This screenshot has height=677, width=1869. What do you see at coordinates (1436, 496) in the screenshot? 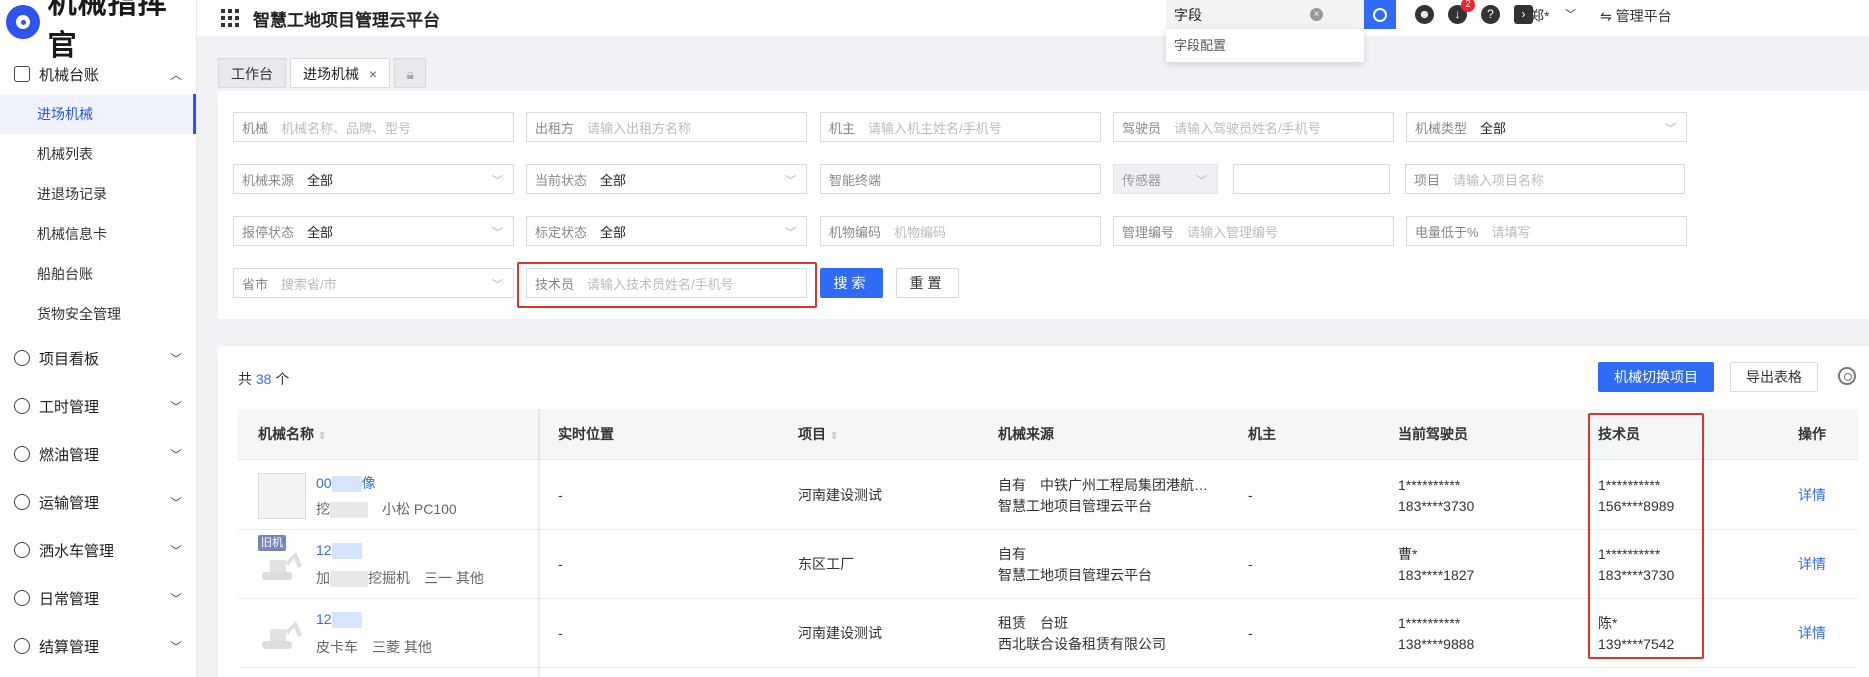
I see `driver-cell: 1********** 183****3730` at bounding box center [1436, 496].